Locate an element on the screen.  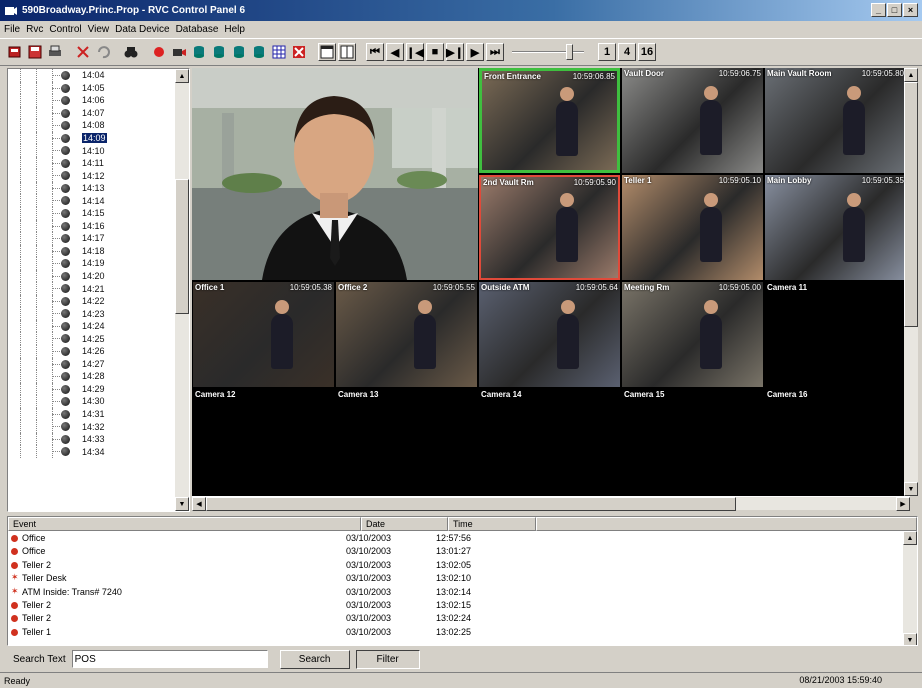
event-row: Office 03/10/2003 13:01:27 is located at coordinates (456, 551).